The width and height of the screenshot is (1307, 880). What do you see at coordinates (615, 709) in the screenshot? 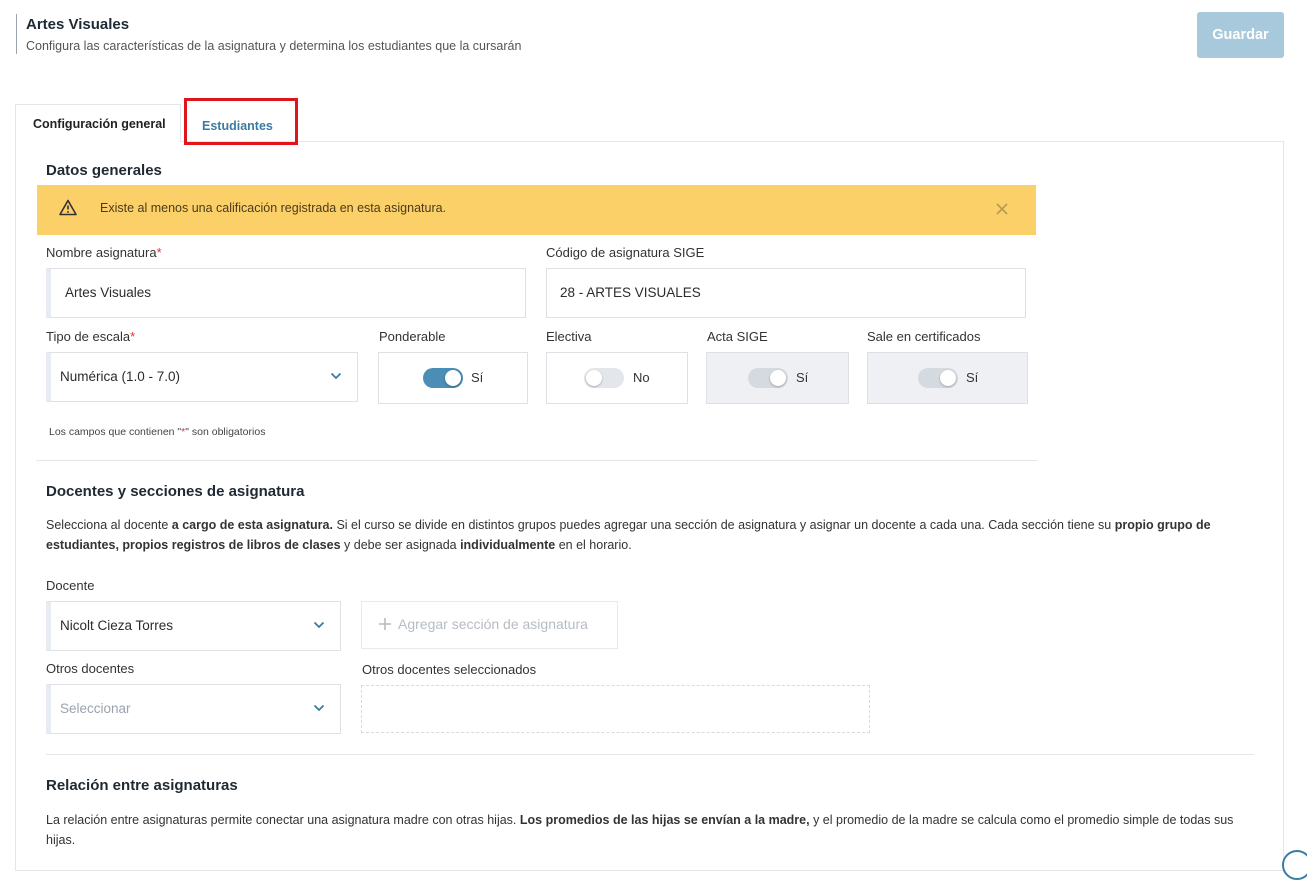
I see `selected-teachers-box` at bounding box center [615, 709].